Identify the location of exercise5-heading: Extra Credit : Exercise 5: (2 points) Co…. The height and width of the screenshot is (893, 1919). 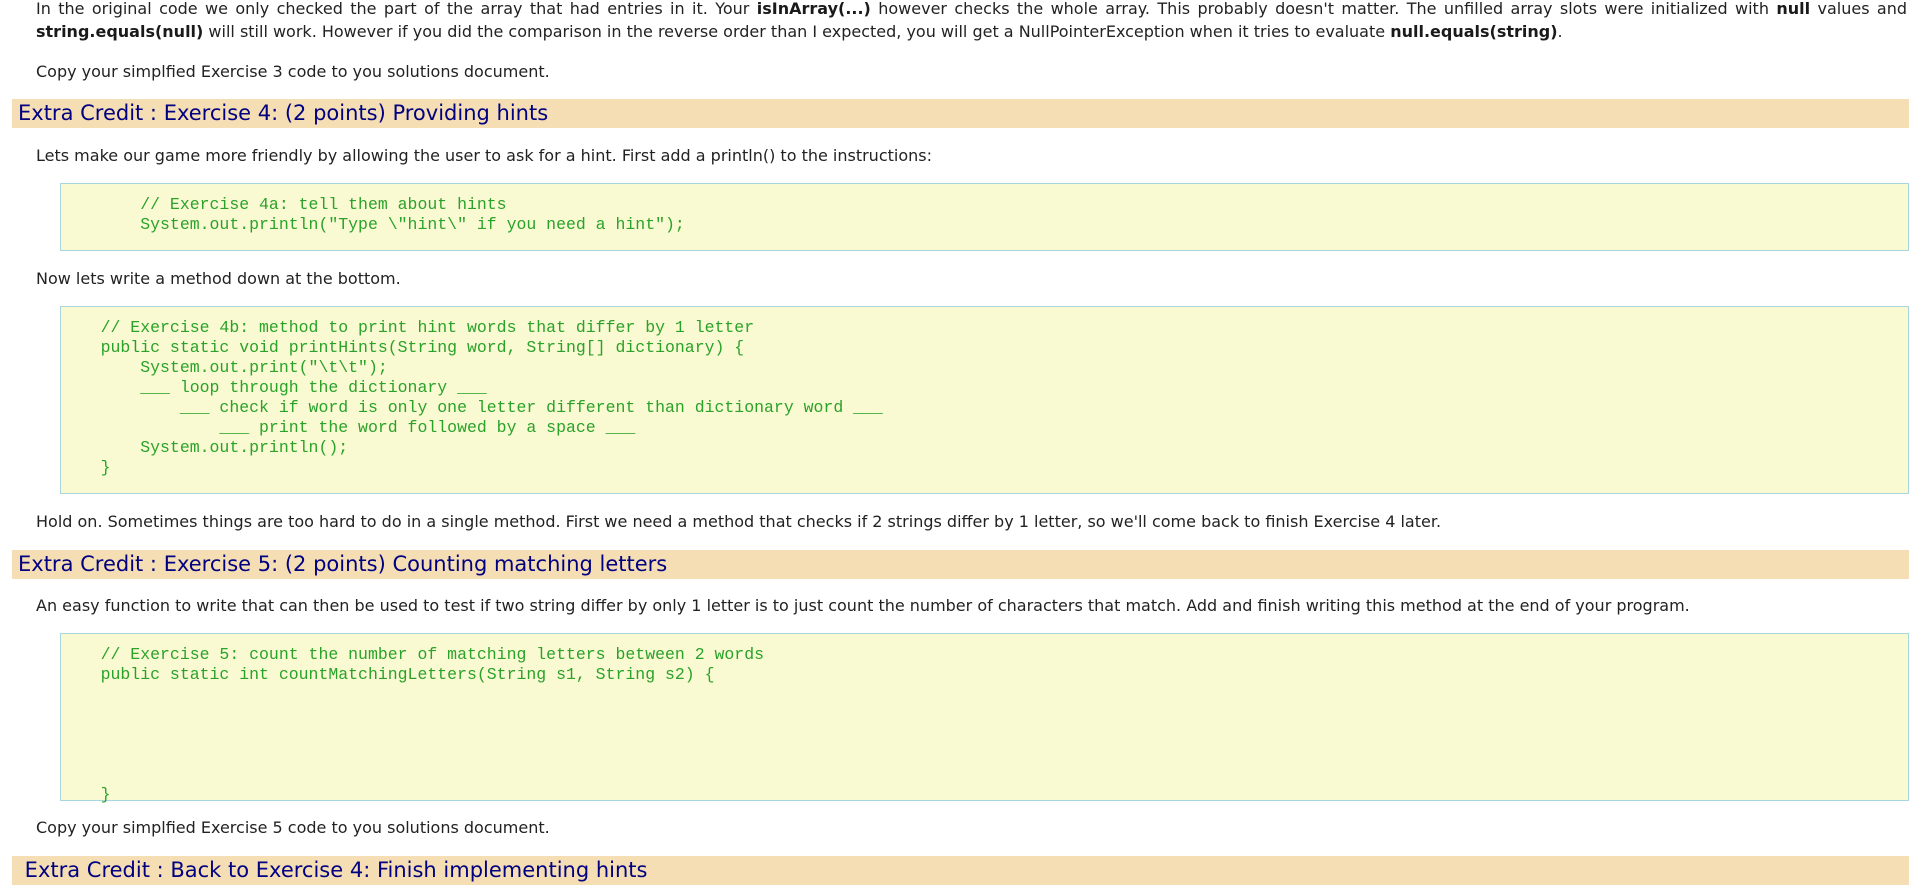
(960, 564).